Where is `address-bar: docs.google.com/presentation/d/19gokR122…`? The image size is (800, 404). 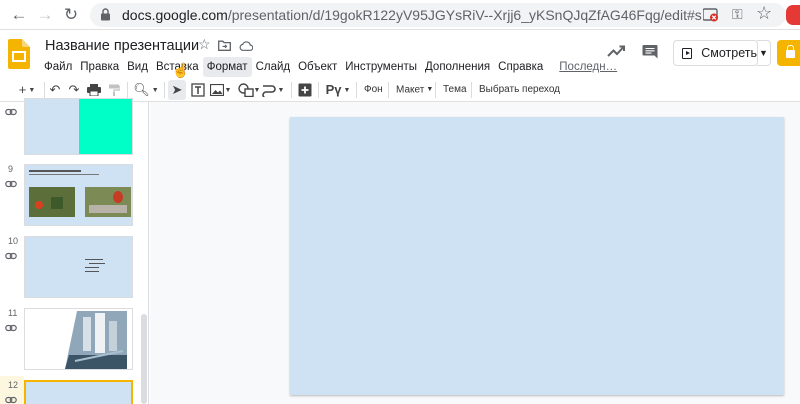
address-bar: docs.google.com/presentation/d/19gokR122… is located at coordinates (438, 15).